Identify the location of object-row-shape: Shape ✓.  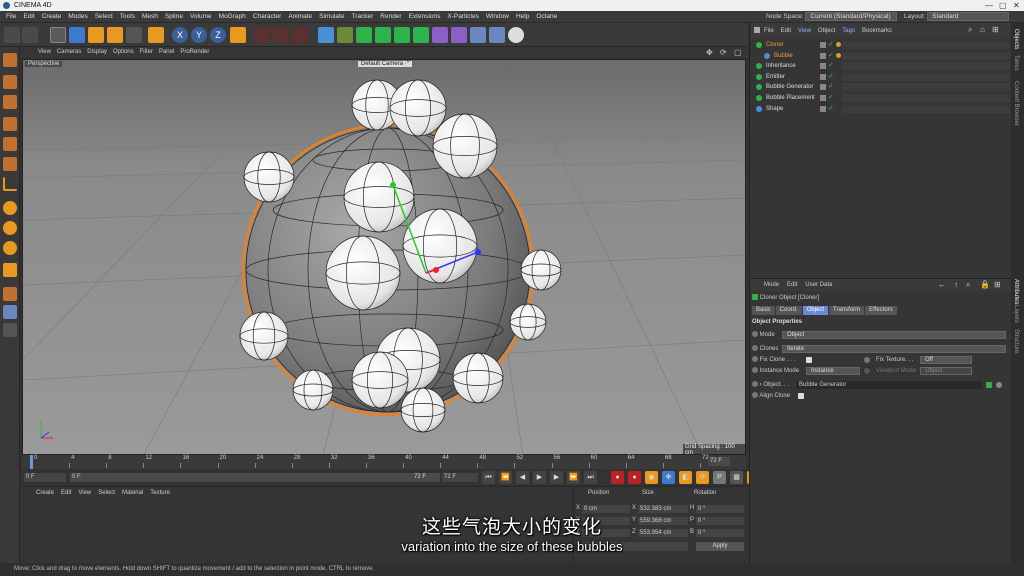
(881, 109).